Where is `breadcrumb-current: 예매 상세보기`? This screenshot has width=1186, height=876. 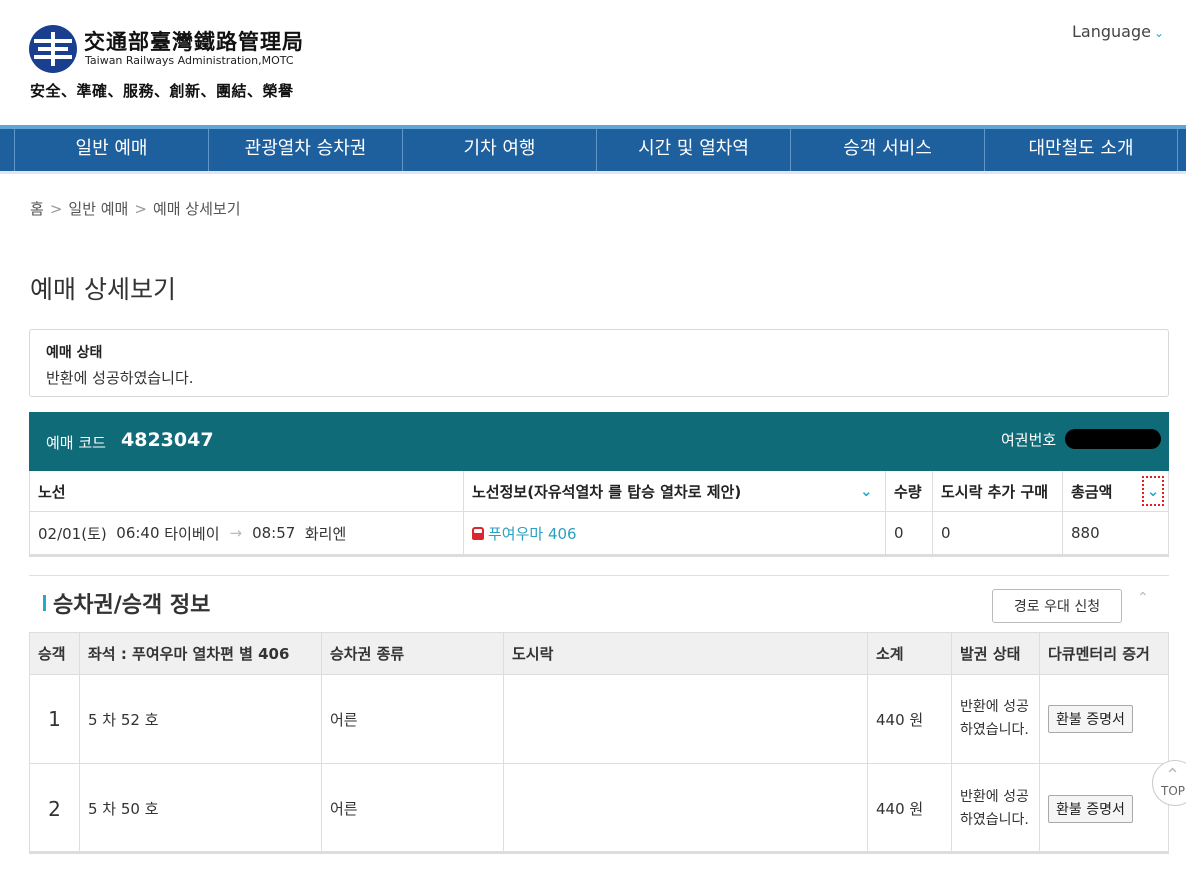
breadcrumb-current: 예매 상세보기 is located at coordinates (196, 209).